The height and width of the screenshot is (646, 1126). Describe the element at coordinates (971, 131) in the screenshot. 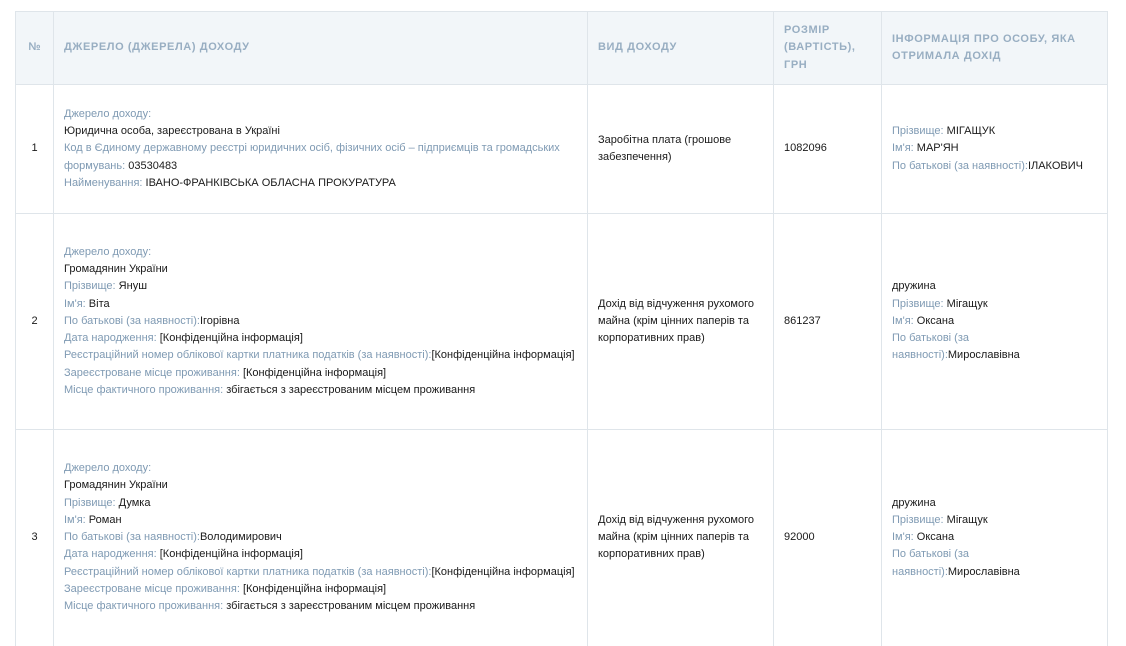

I see `recipient-surname: МІГАЩУК` at that location.